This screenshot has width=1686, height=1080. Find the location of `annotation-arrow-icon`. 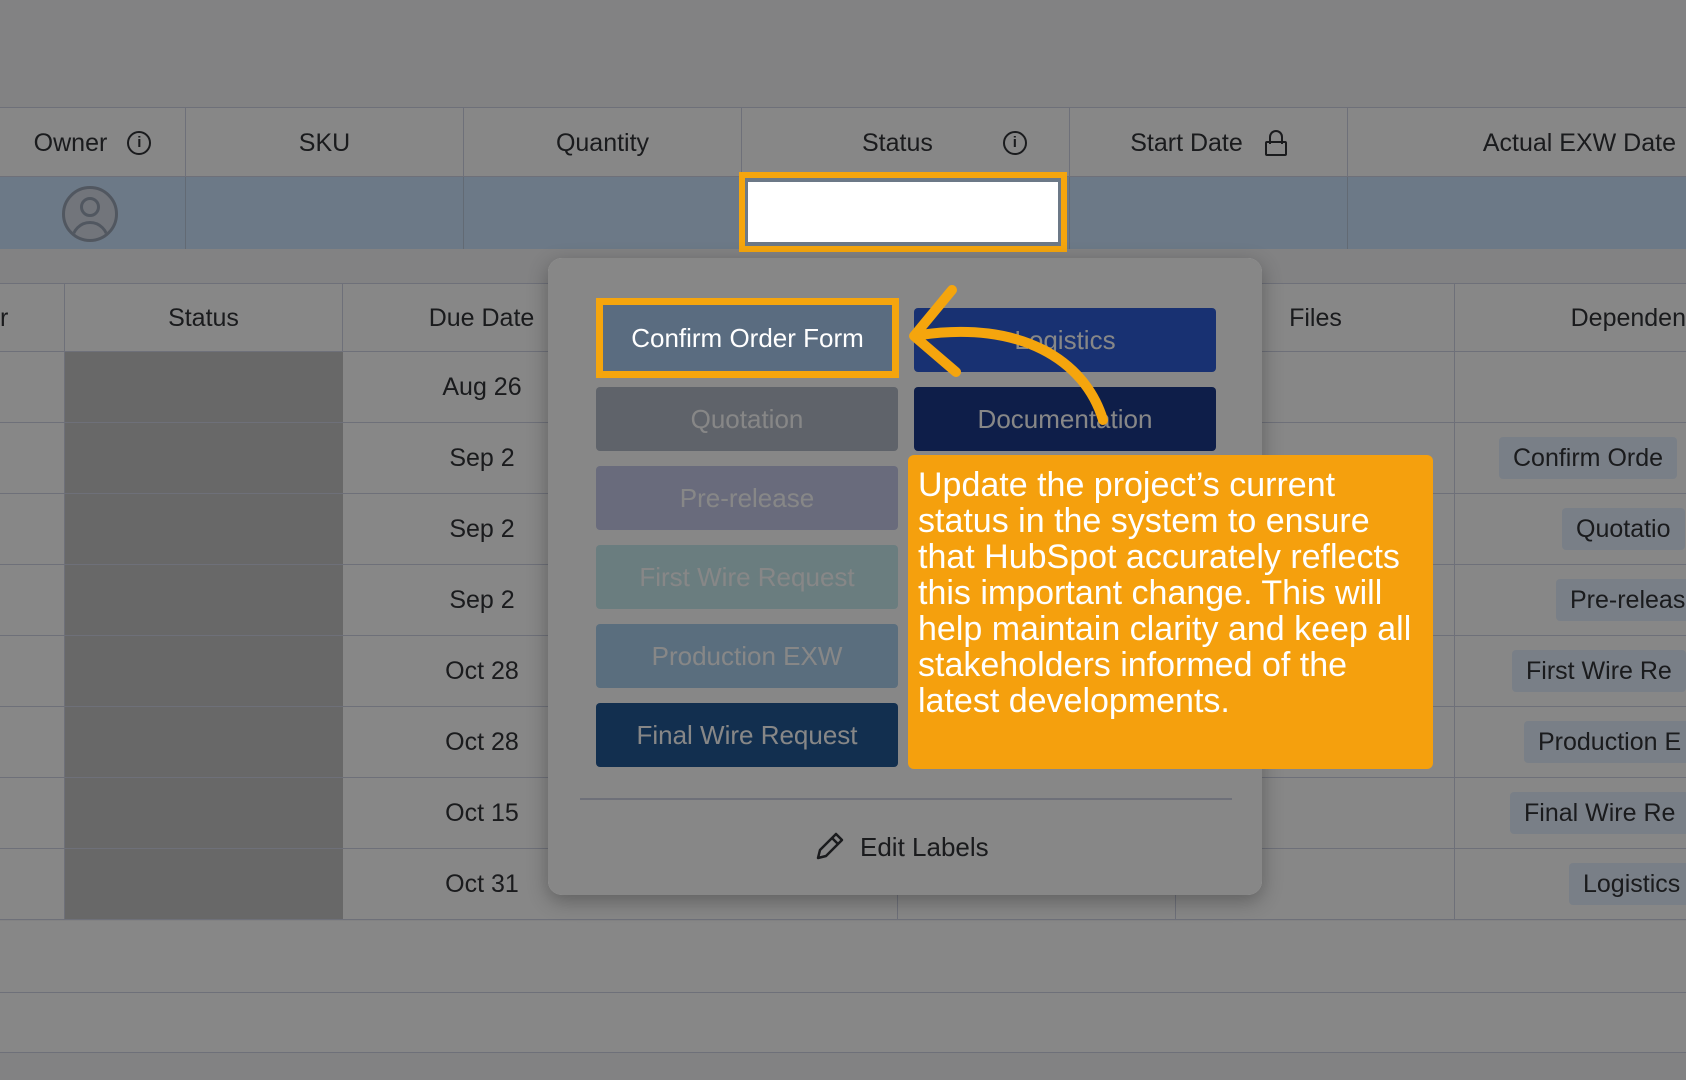

annotation-arrow-icon is located at coordinates (1008, 355).